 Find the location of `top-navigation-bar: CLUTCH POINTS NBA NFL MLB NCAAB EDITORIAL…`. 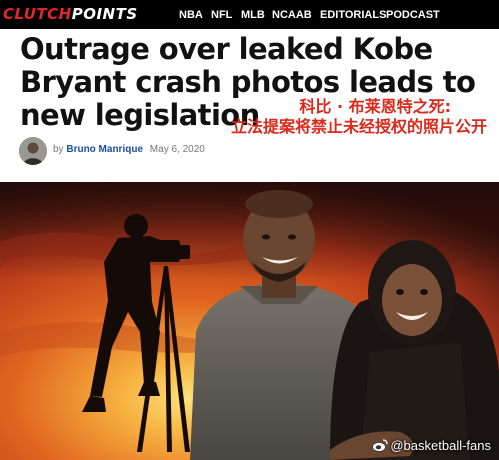

top-navigation-bar: CLUTCH POINTS NBA NFL MLB NCAAB EDITORIAL… is located at coordinates (249, 14).